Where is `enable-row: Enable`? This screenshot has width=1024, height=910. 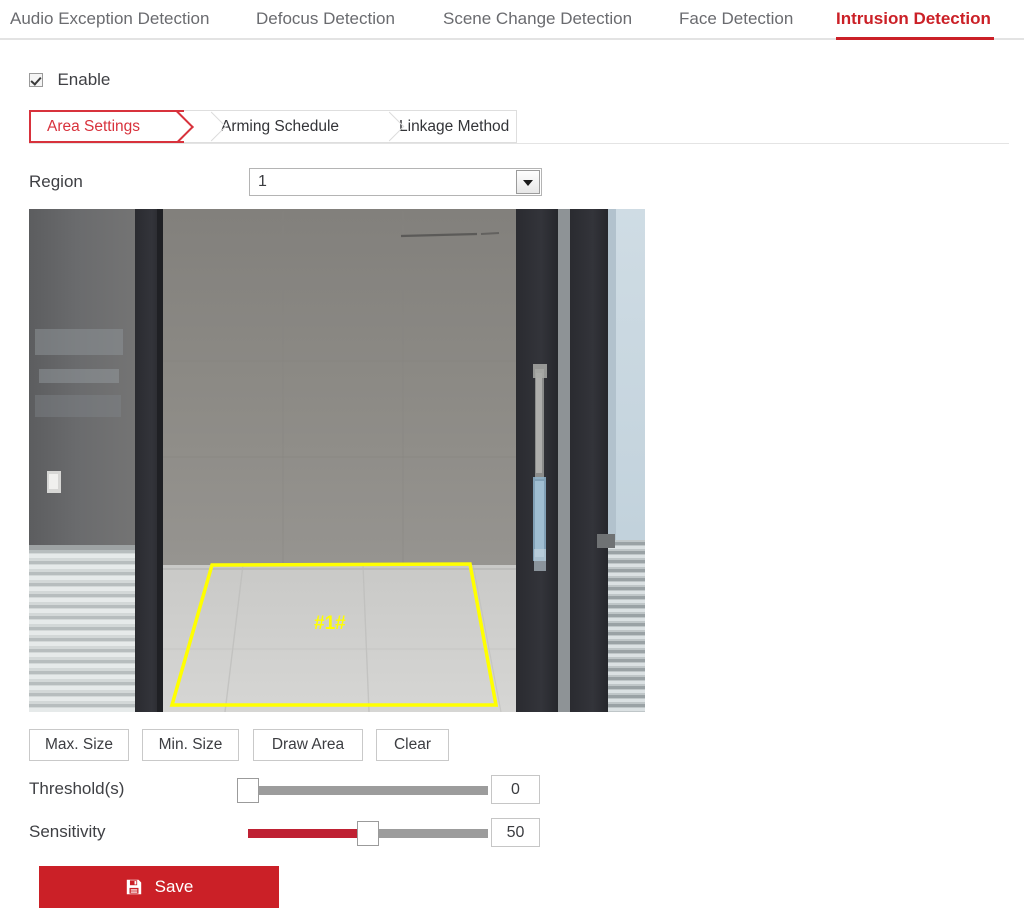 enable-row: Enable is located at coordinates (69, 81).